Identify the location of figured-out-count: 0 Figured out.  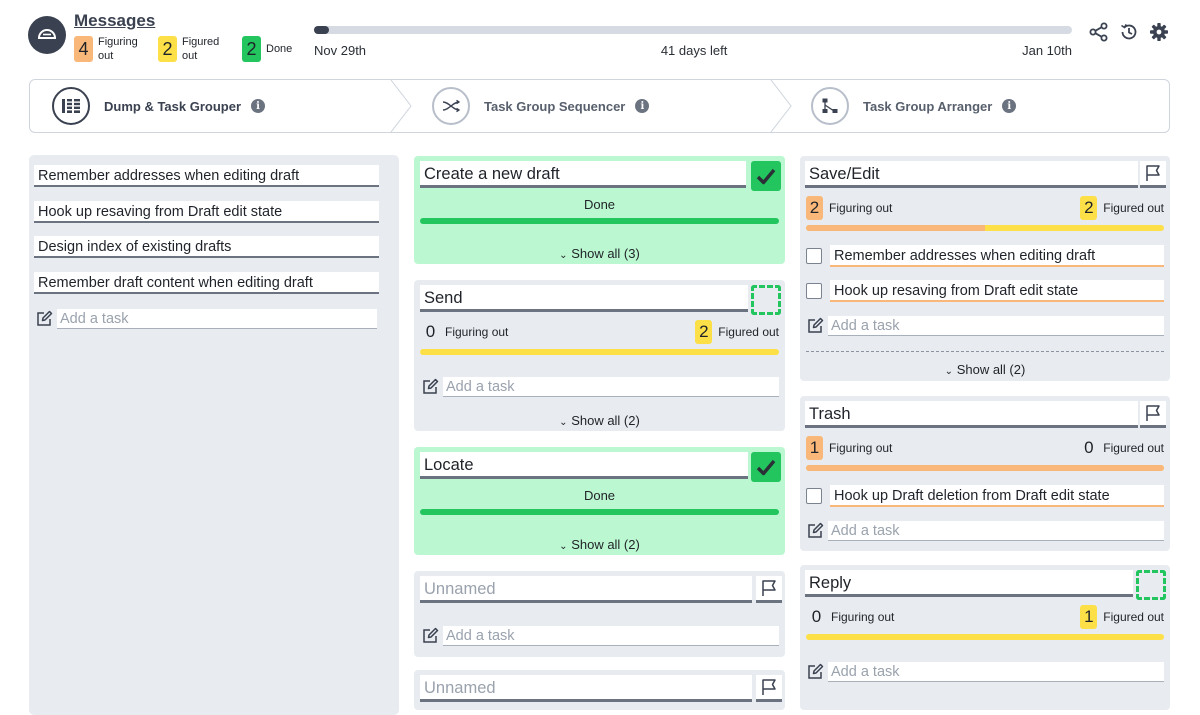
(1122, 448).